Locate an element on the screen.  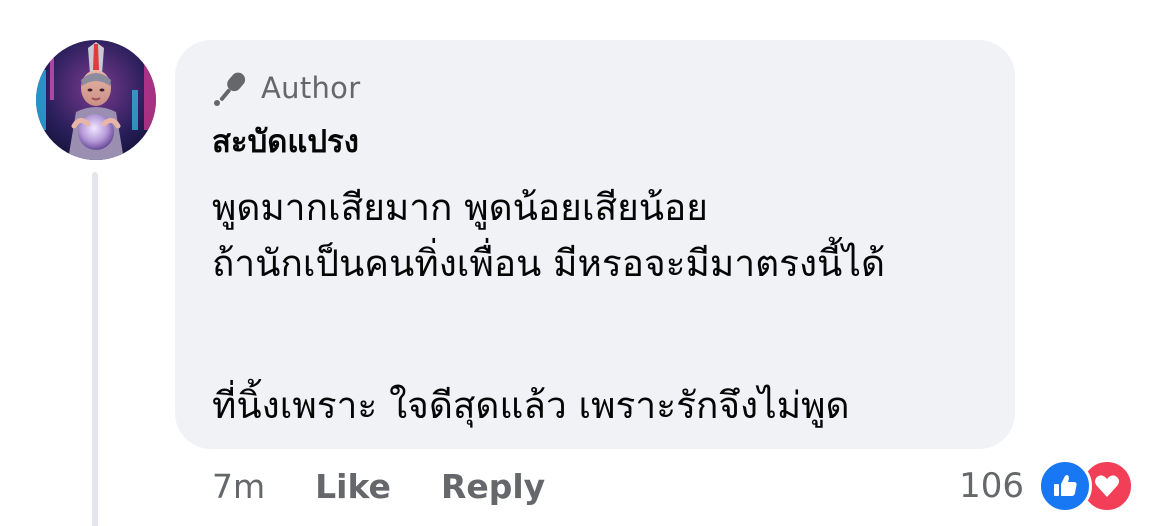
reaction-summary: 106 is located at coordinates (1046, 486).